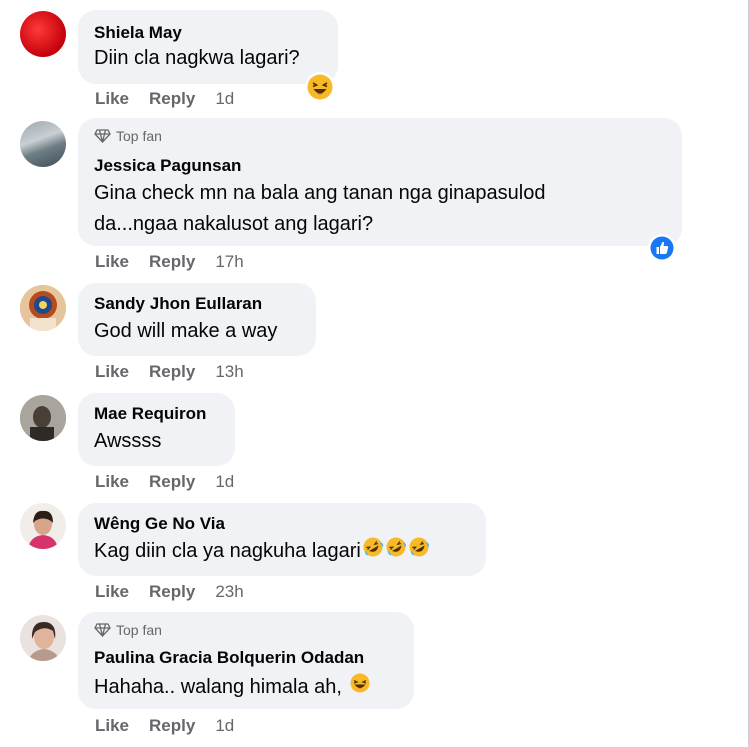  What do you see at coordinates (150, 414) in the screenshot?
I see `comment-author: Mae Requiron` at bounding box center [150, 414].